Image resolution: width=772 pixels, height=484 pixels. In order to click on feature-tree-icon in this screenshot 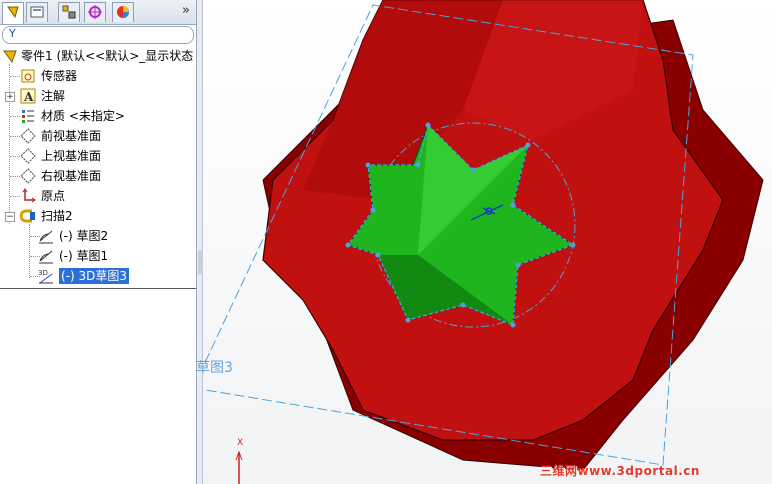, I will do `click(13, 12)`.